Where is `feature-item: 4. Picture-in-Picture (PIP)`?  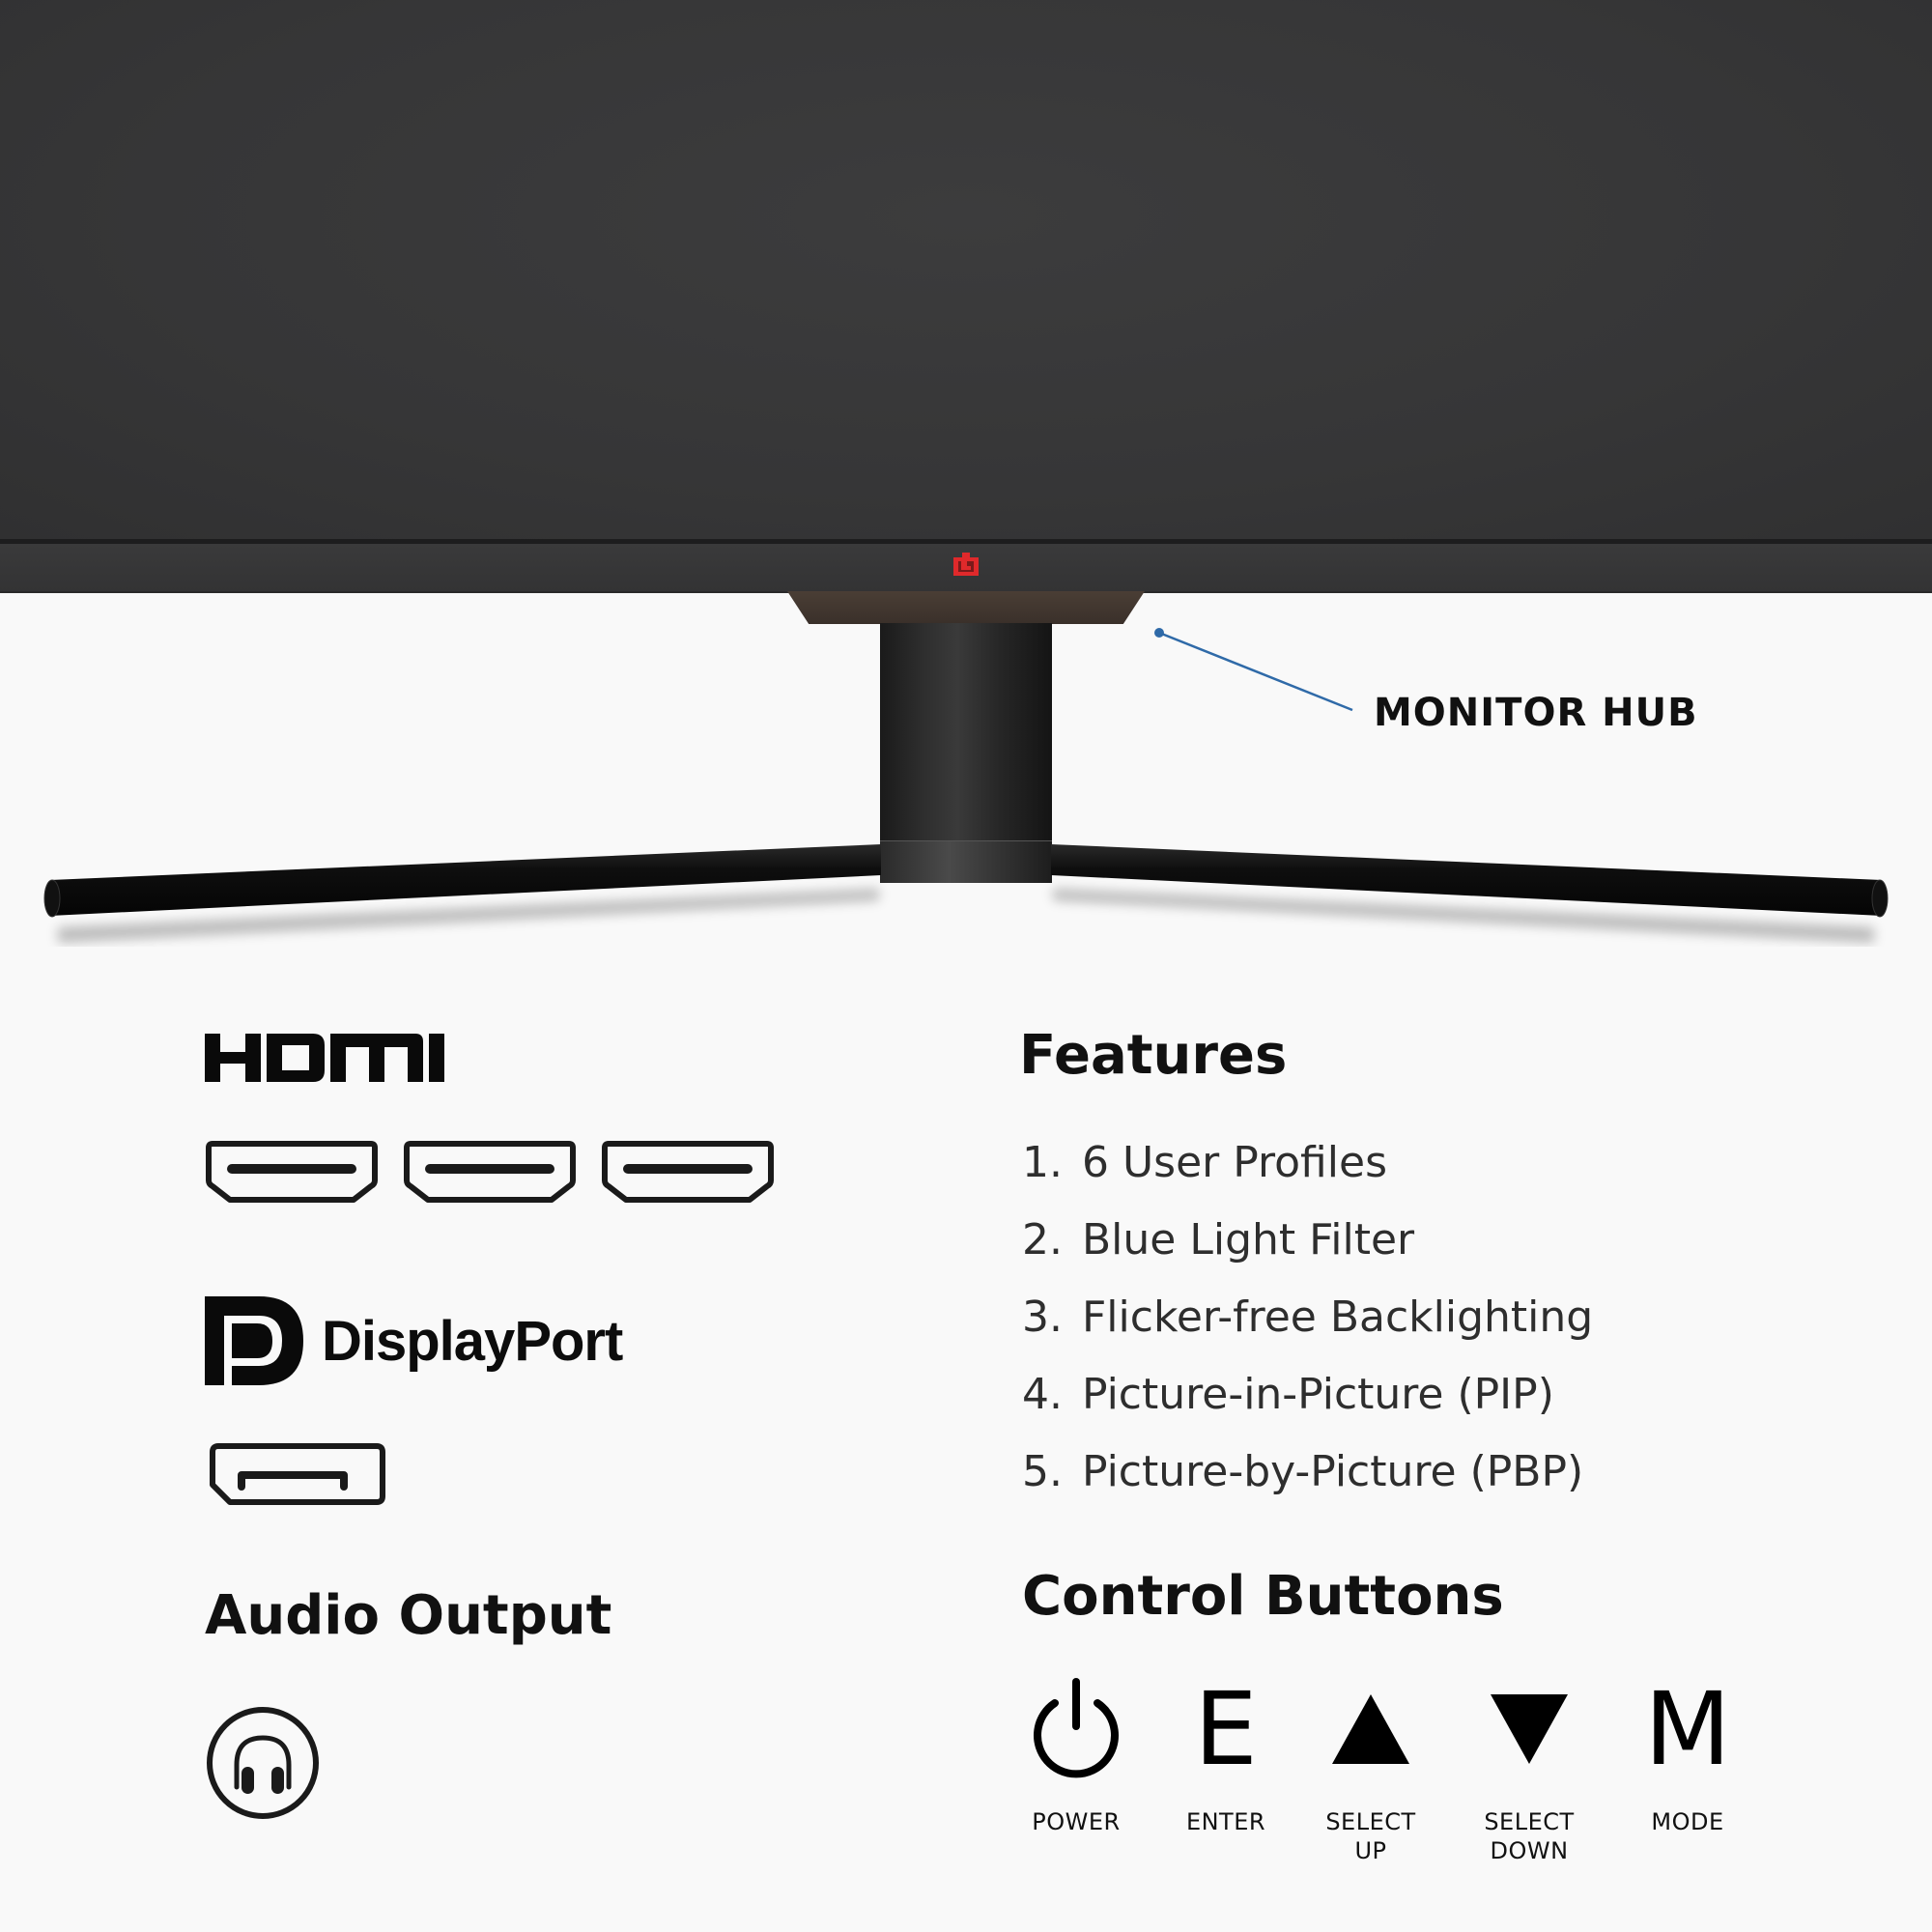
feature-item: 4. Picture-in-Picture (PIP) is located at coordinates (1288, 1394).